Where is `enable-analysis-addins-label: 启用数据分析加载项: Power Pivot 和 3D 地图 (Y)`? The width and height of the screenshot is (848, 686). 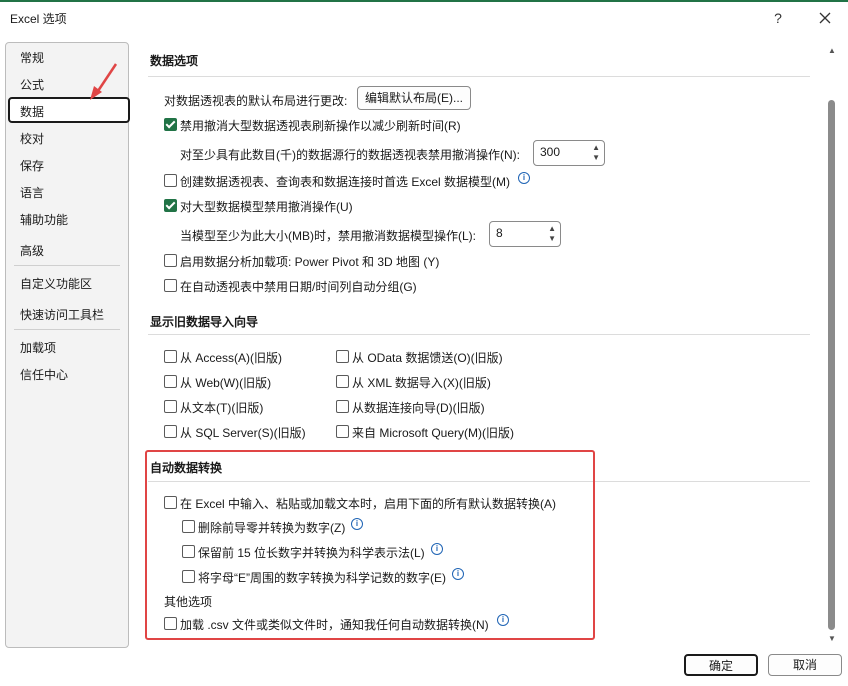
enable-analysis-addins-label: 启用数据分析加载项: Power Pivot 和 3D 地图 (Y) is located at coordinates (310, 262).